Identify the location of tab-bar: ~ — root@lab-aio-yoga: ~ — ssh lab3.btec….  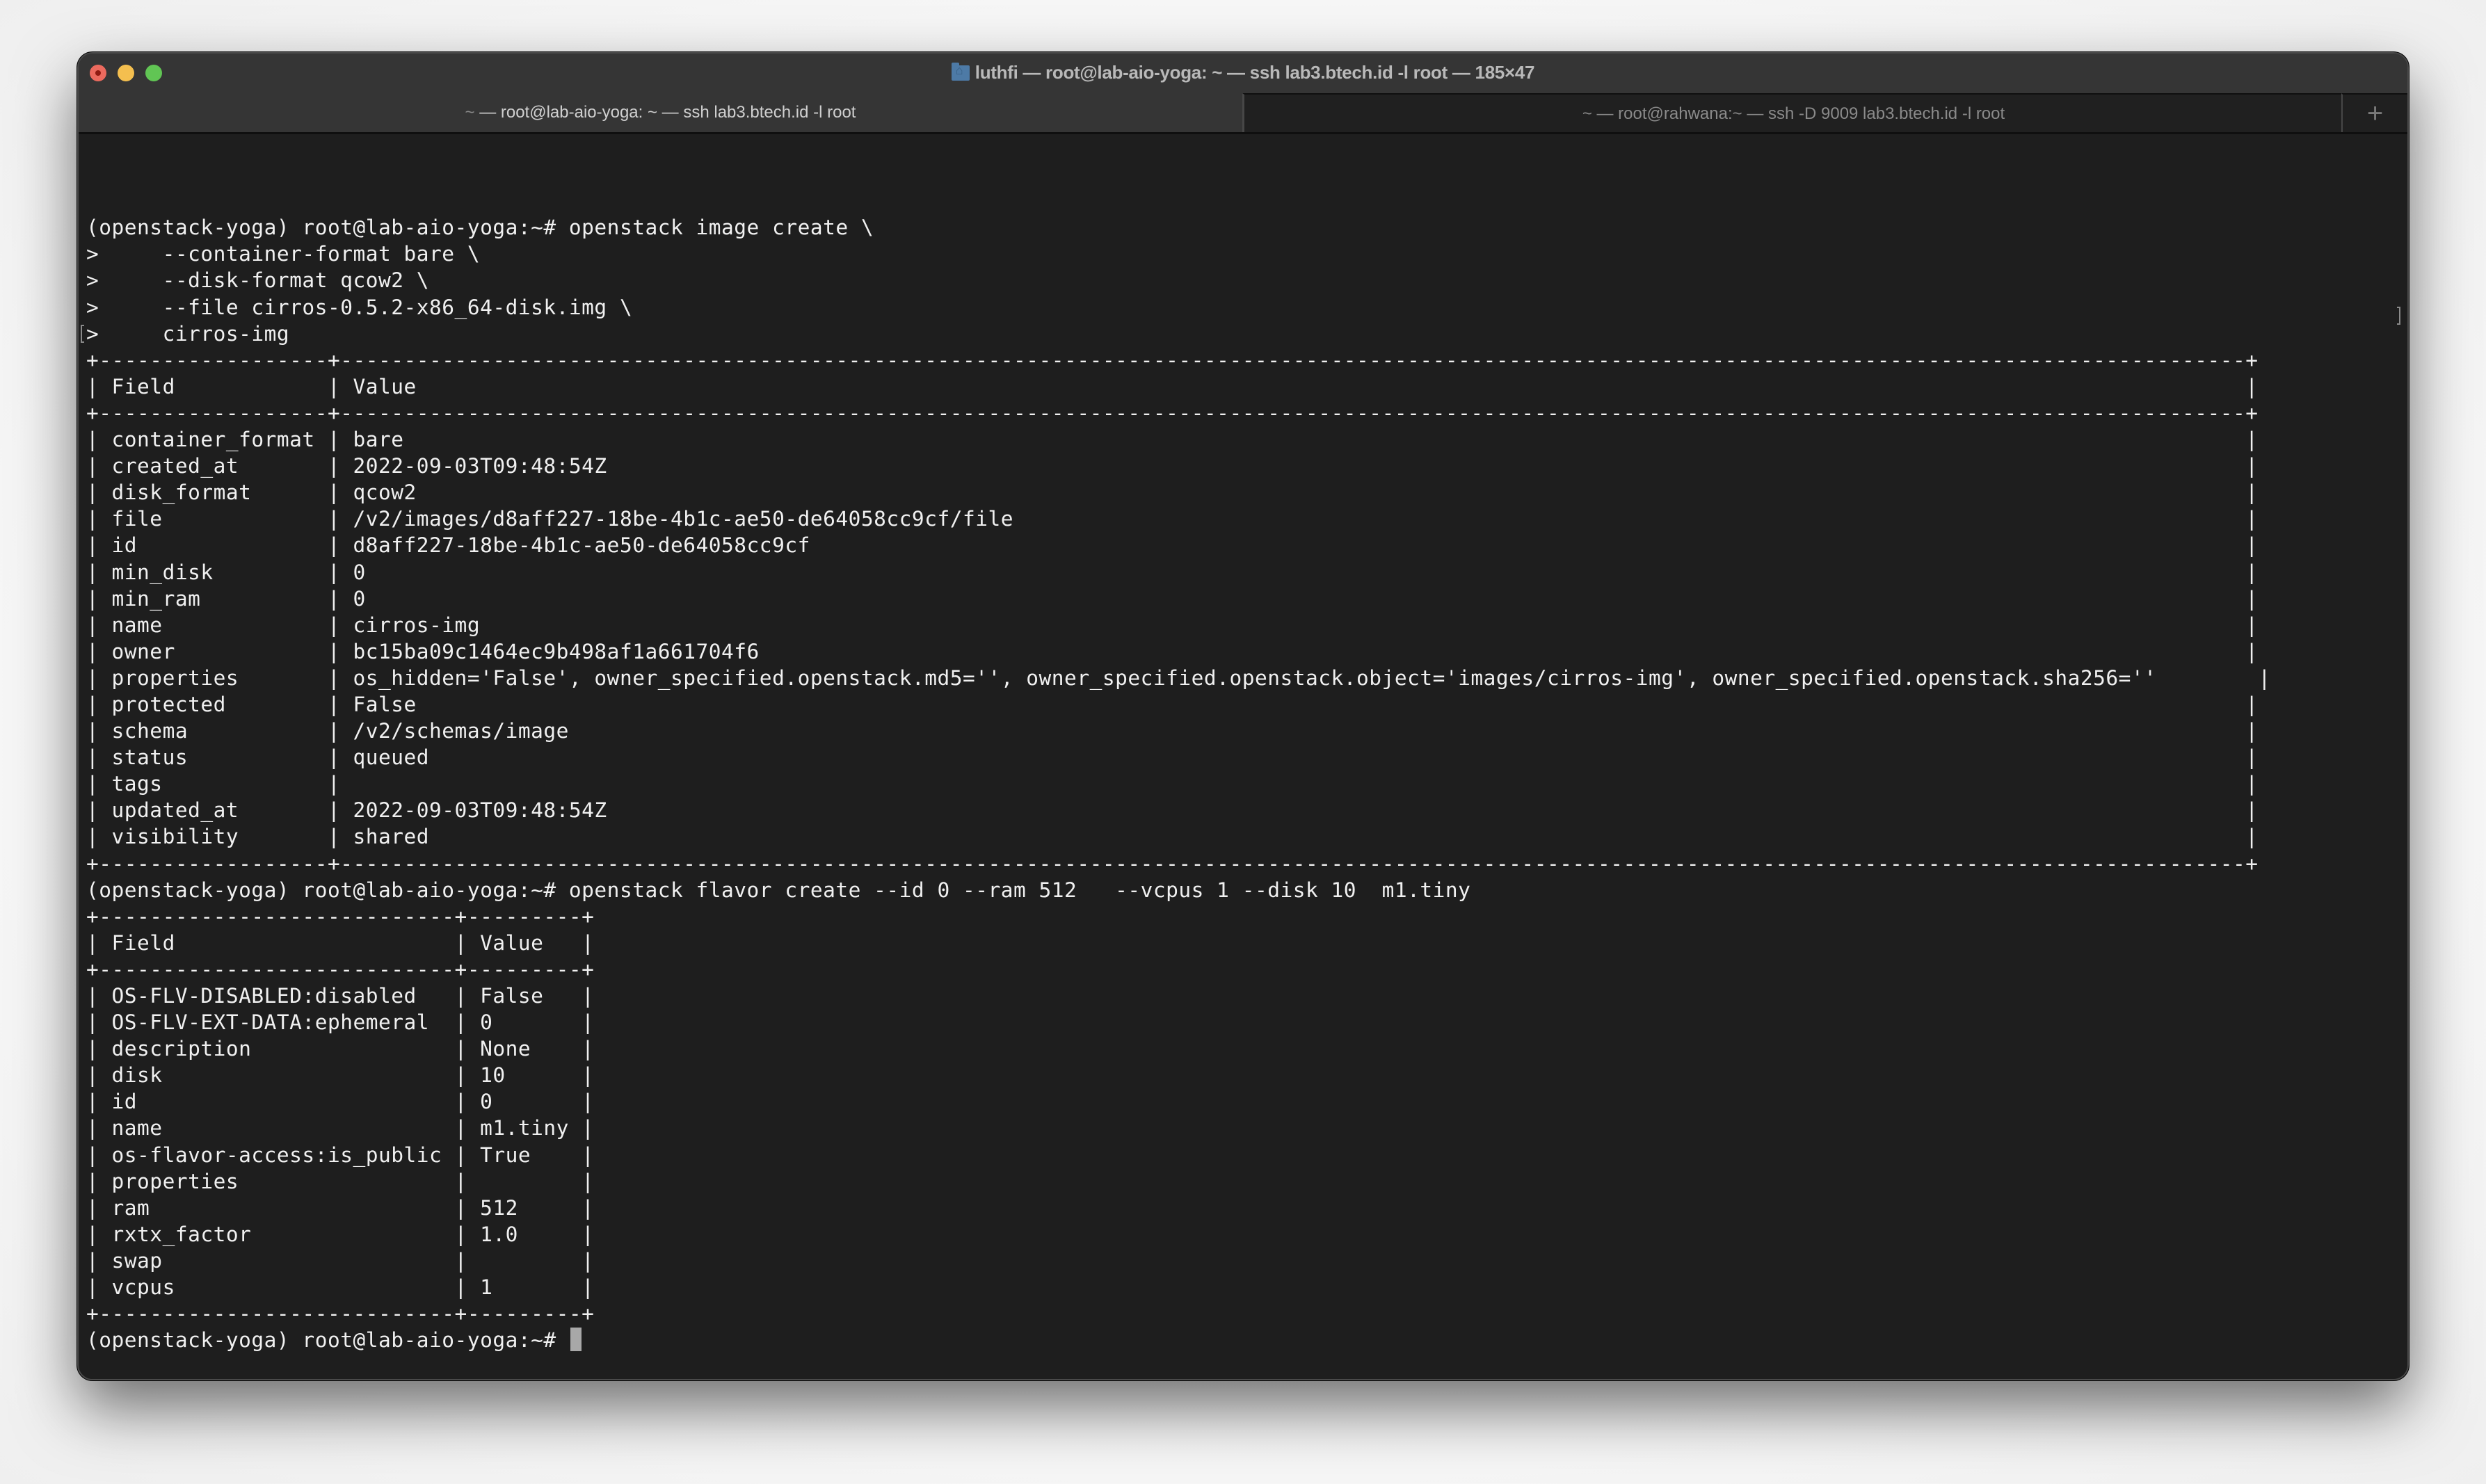
(1243, 113).